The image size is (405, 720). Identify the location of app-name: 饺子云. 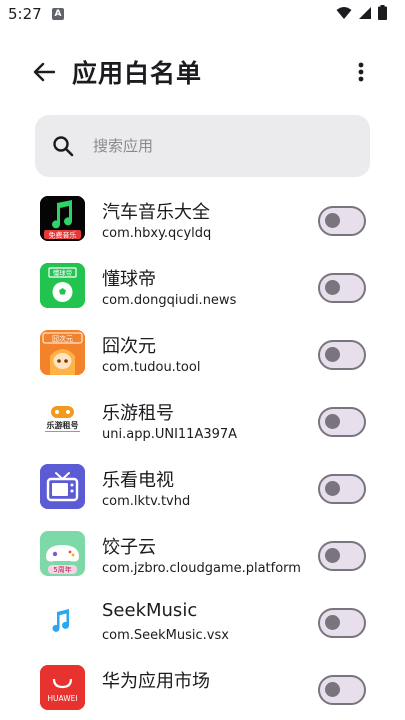
(129, 547).